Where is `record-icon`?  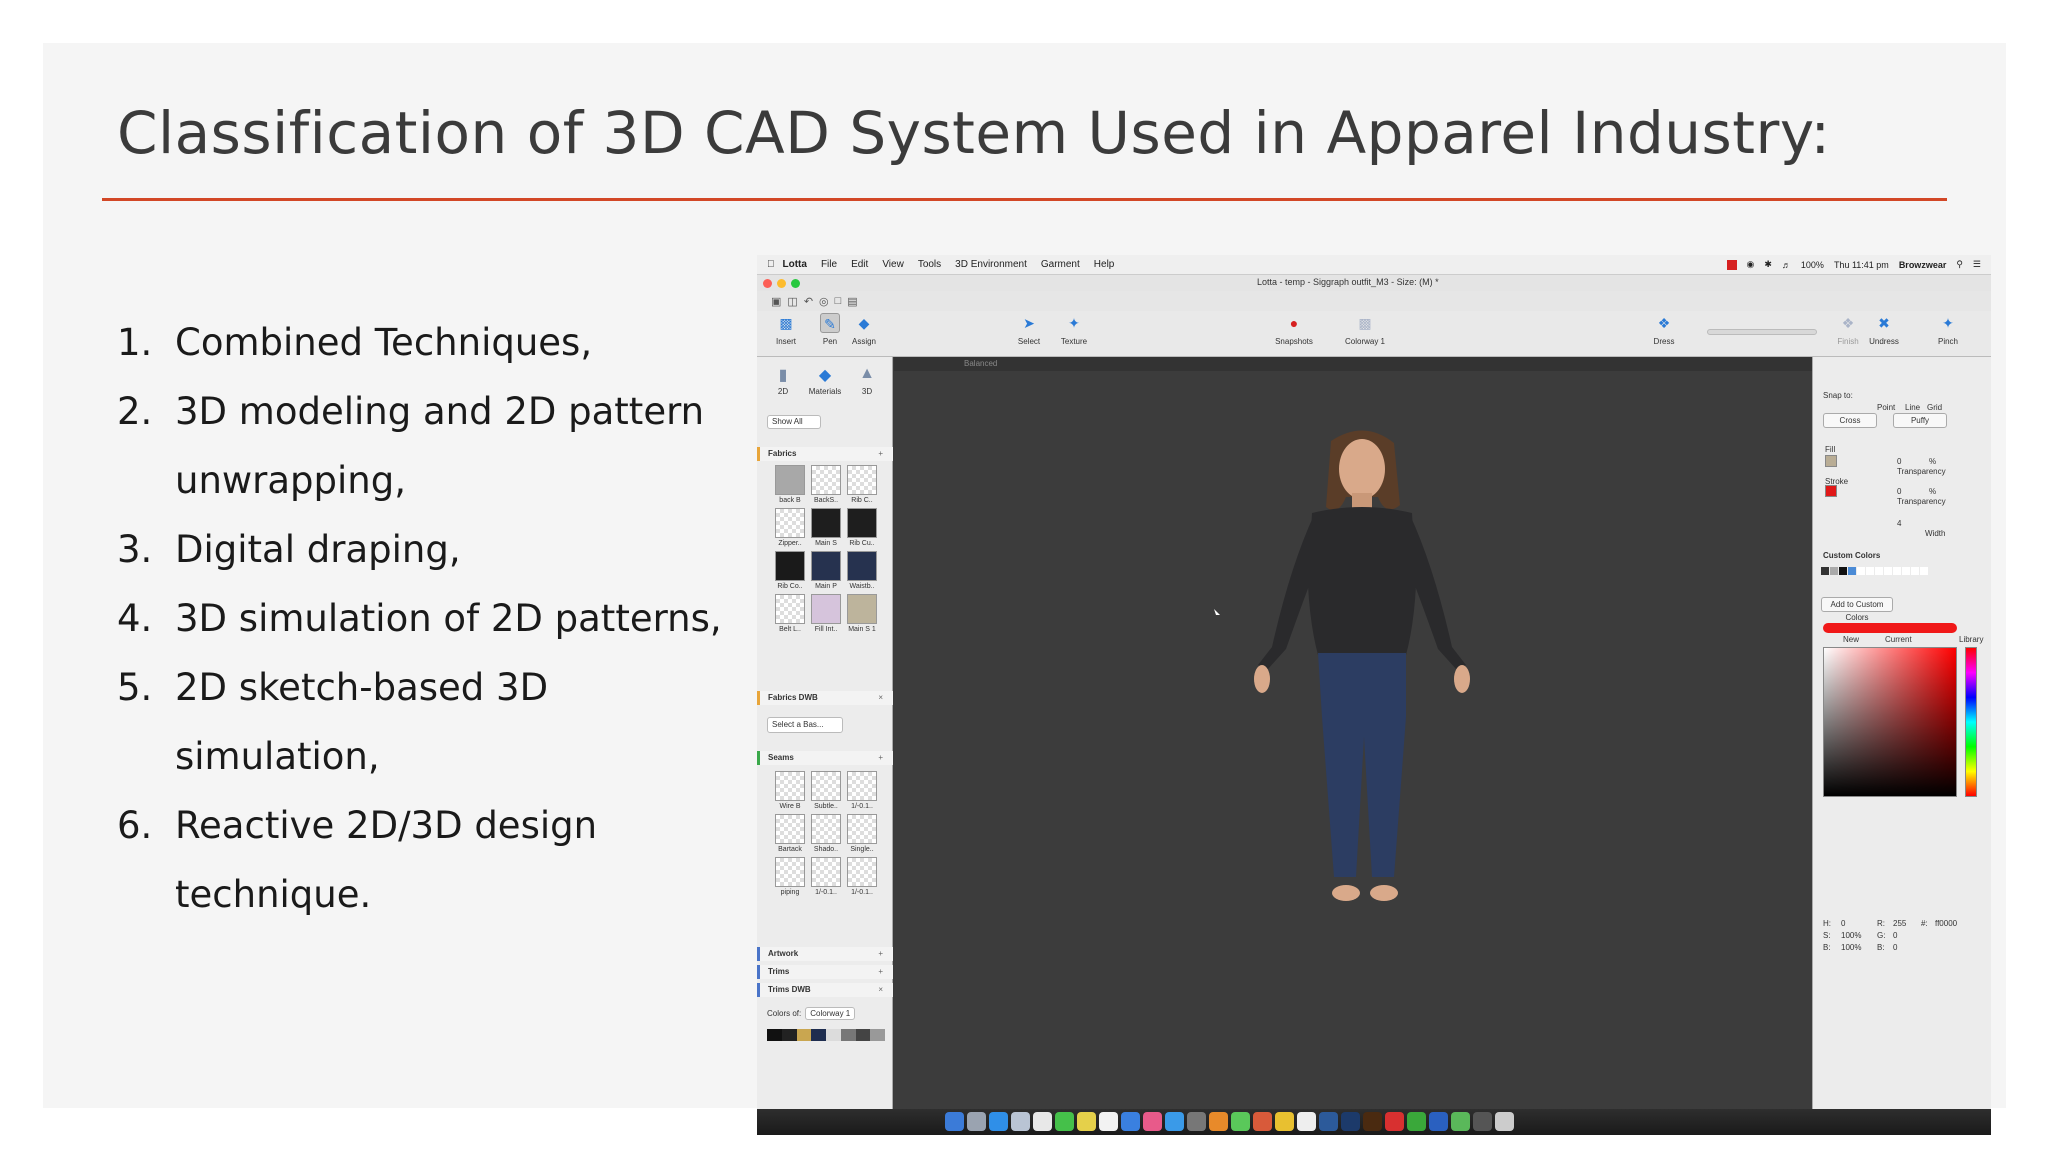
record-icon is located at coordinates (1731, 264).